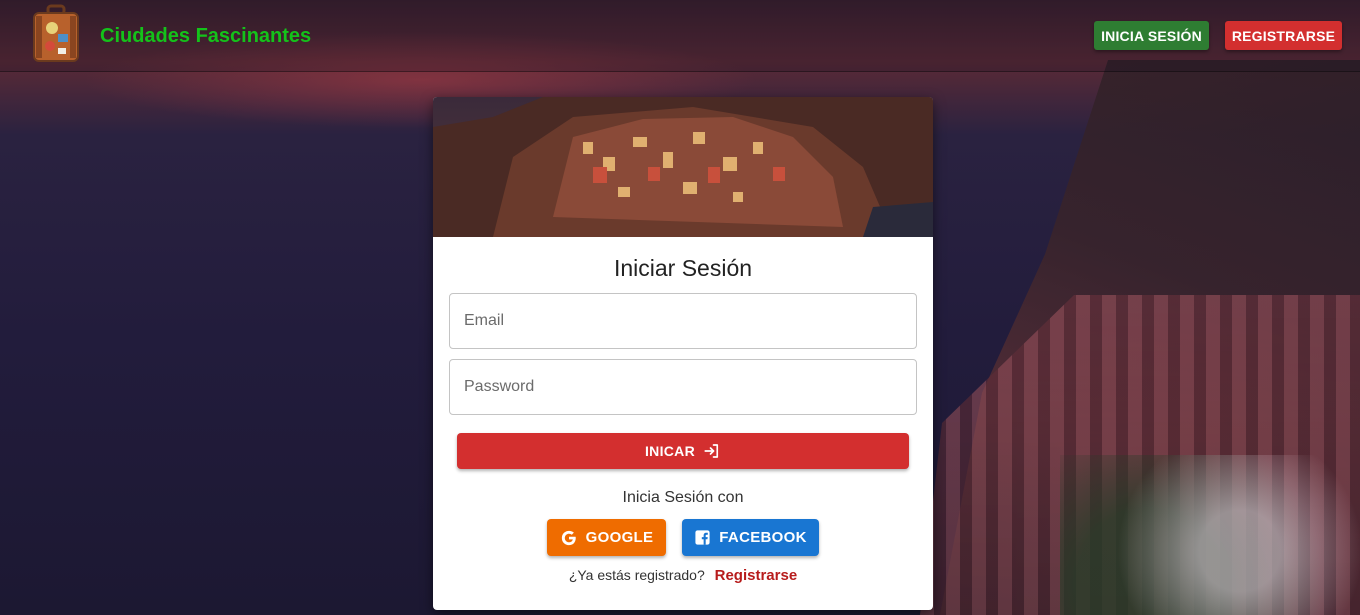 The width and height of the screenshot is (1360, 615). I want to click on social-login-label: Inicia Sesión con, so click(683, 497).